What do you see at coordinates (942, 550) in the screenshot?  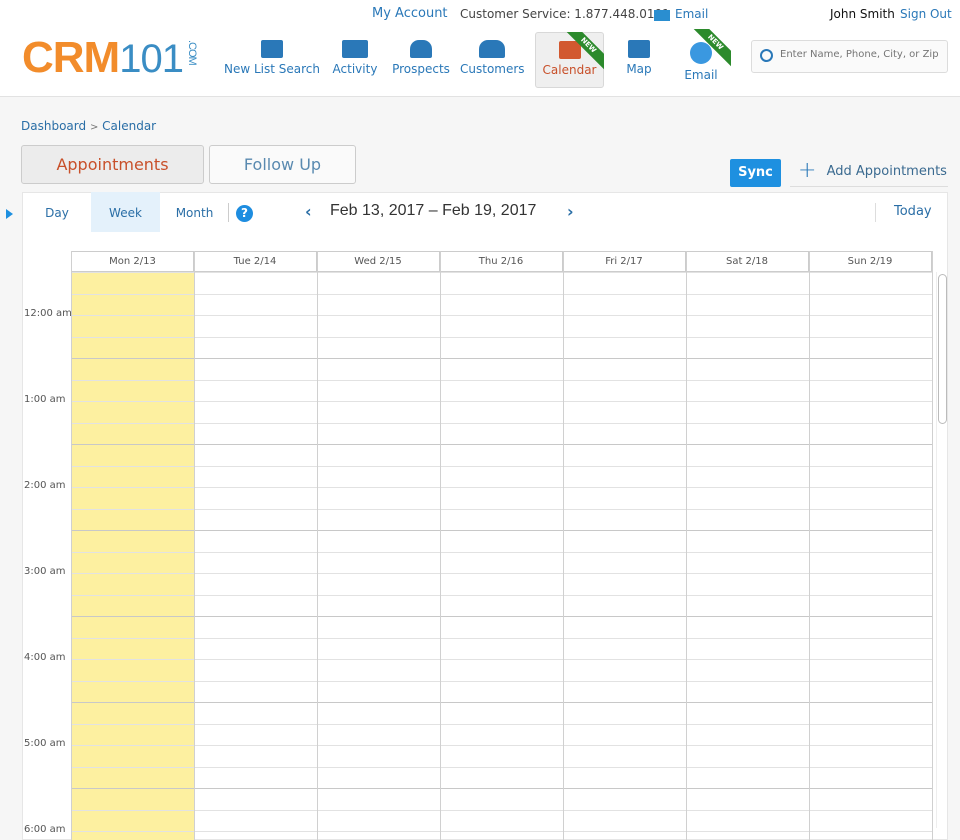 I see `scrollbar` at bounding box center [942, 550].